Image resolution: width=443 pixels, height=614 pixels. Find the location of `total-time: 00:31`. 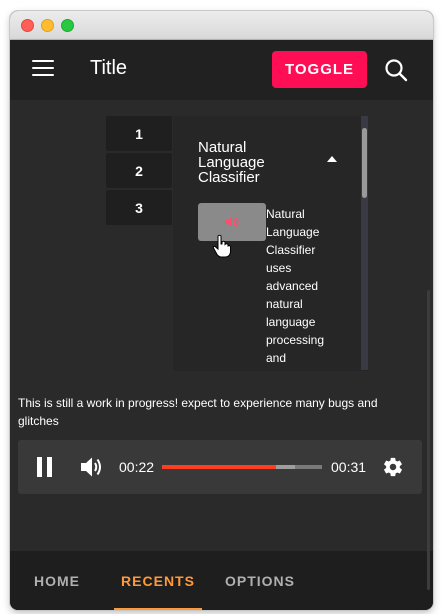

total-time: 00:31 is located at coordinates (349, 467).